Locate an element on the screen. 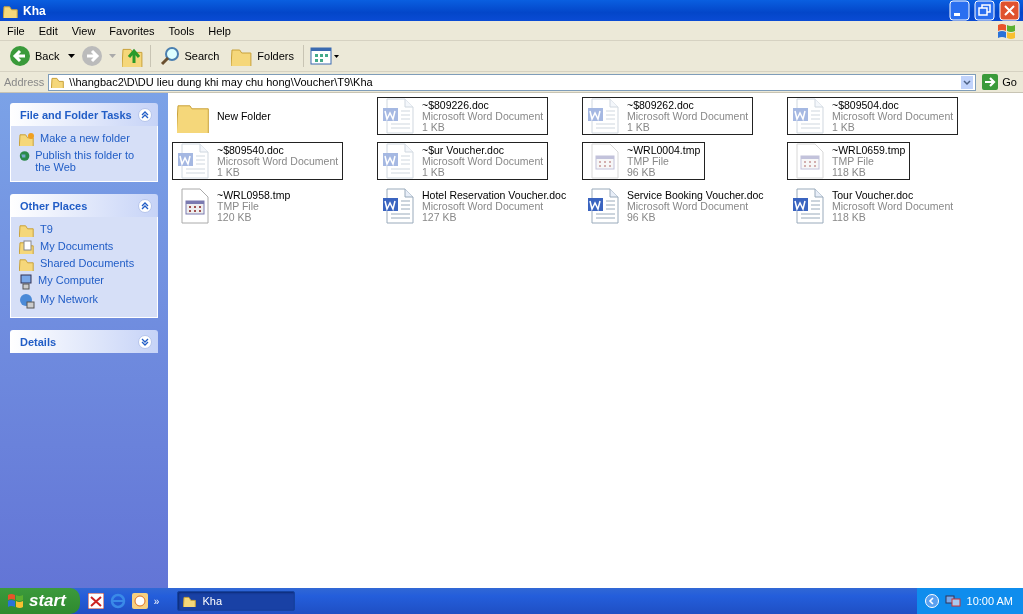 The image size is (1023, 614). window-title: Kha is located at coordinates (35, 10).